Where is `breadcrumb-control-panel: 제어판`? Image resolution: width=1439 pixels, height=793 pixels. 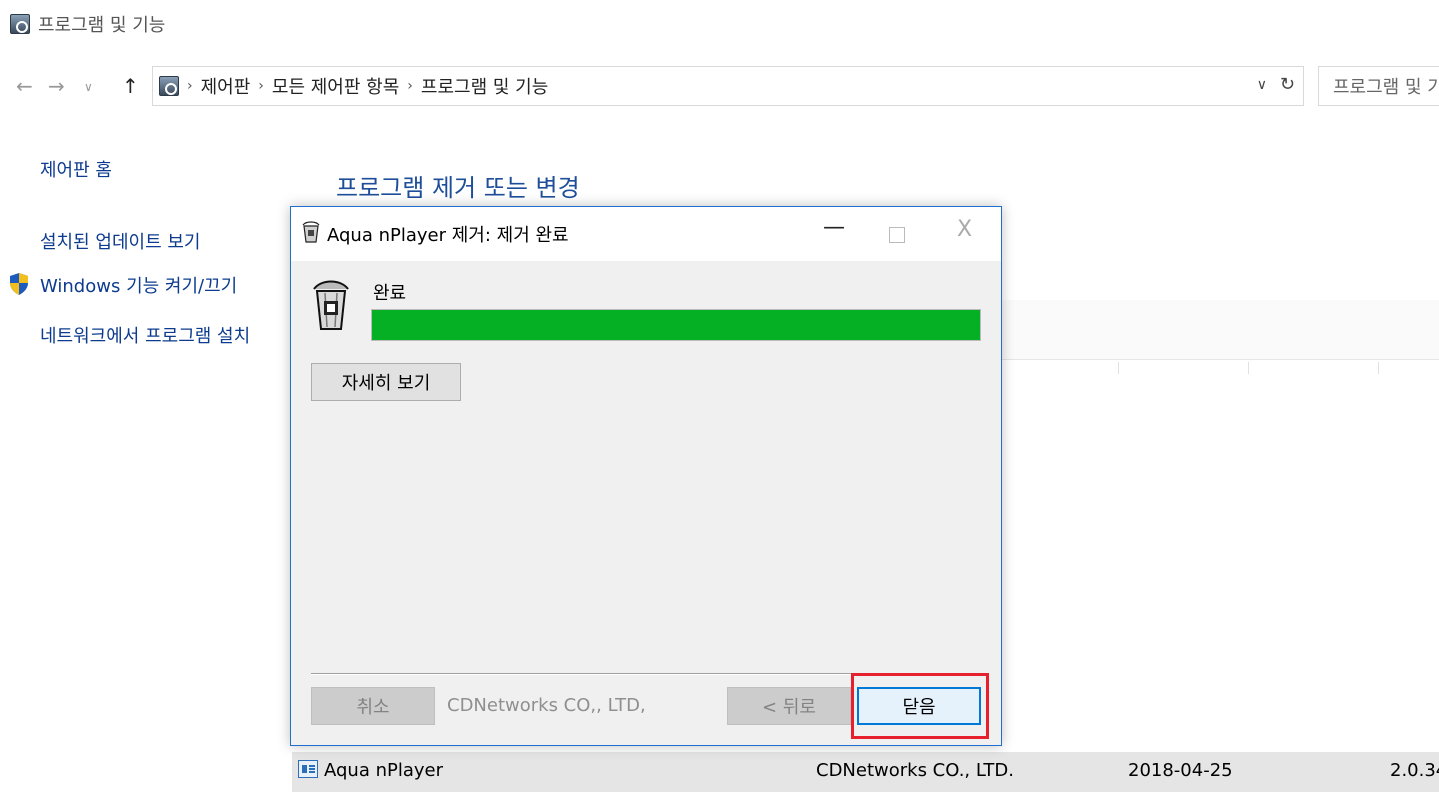
breadcrumb-control-panel: 제어판 is located at coordinates (226, 86).